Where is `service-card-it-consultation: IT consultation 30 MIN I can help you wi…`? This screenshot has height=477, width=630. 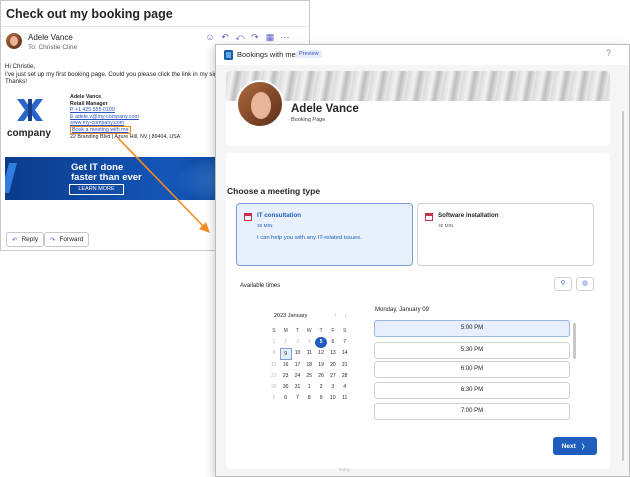 service-card-it-consultation: IT consultation 30 MIN I can help you wi… is located at coordinates (324, 234).